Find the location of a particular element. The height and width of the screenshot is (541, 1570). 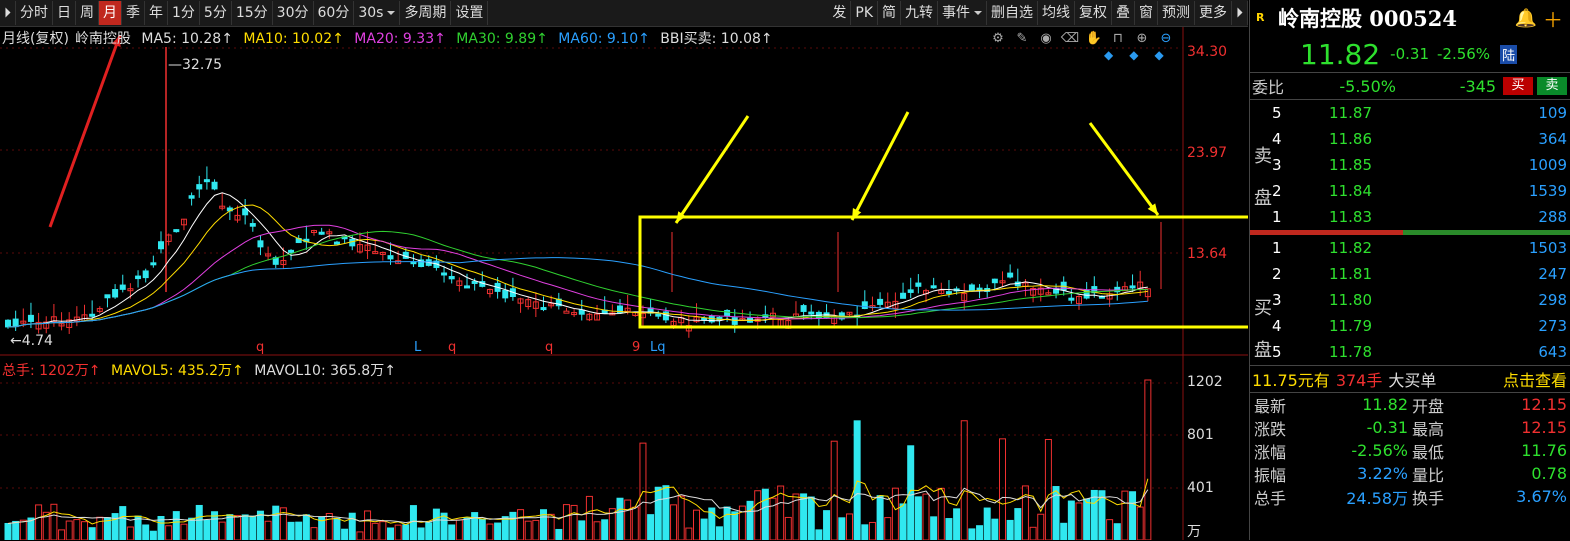

toolbar-right-item-1: PK is located at coordinates (864, 13).